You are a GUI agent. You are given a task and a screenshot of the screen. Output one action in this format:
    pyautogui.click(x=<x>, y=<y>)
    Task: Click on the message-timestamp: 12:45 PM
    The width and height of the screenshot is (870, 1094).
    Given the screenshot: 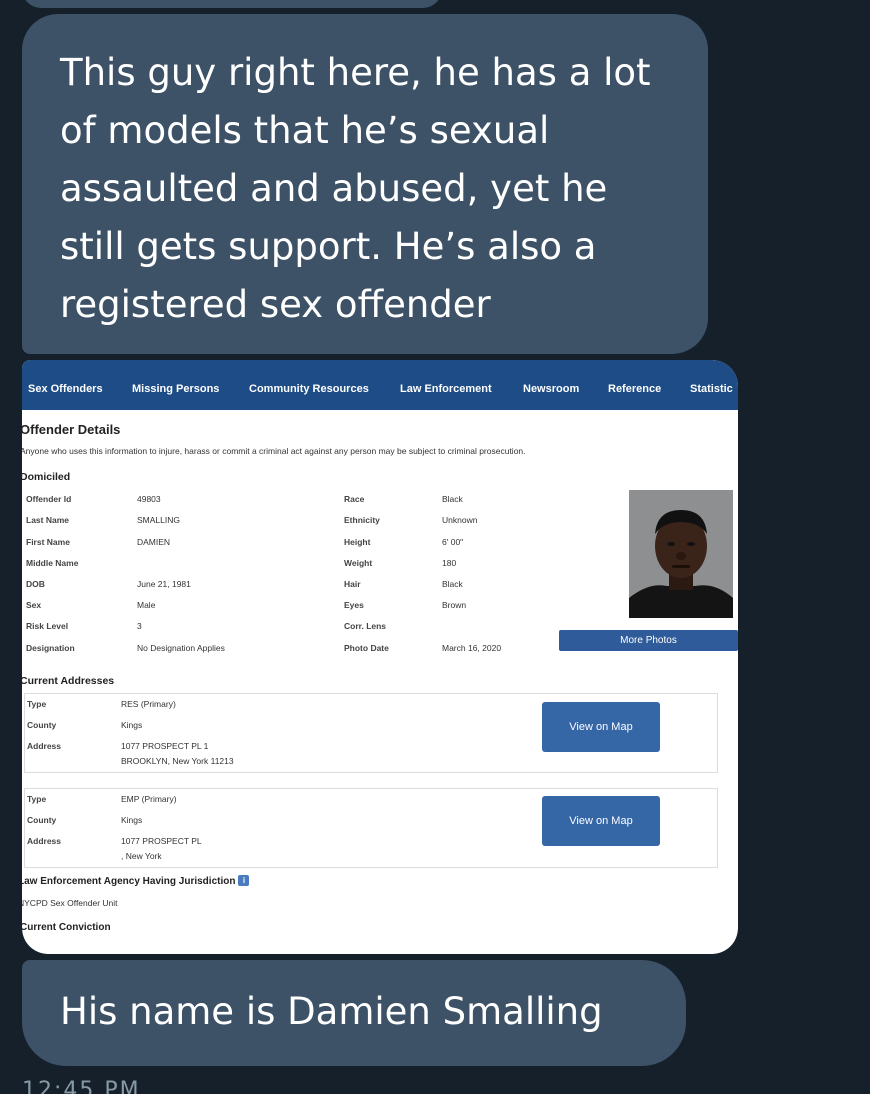 What is the action you would take?
    pyautogui.click(x=81, y=1086)
    